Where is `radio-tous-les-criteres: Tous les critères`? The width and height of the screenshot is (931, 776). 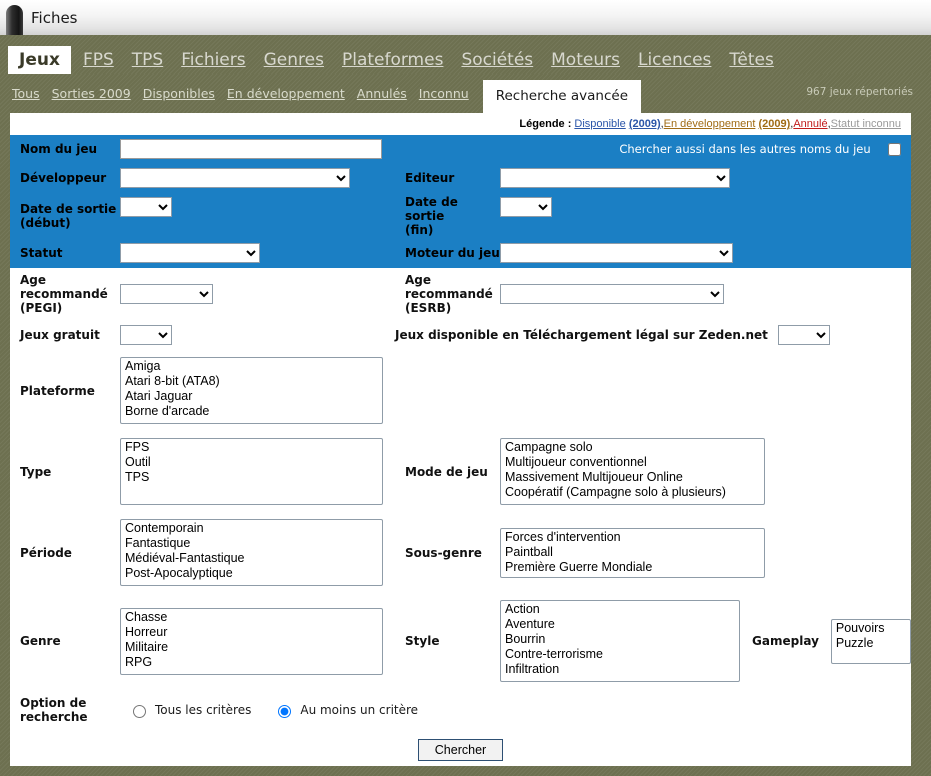 radio-tous-les-criteres: Tous les critères is located at coordinates (189, 710).